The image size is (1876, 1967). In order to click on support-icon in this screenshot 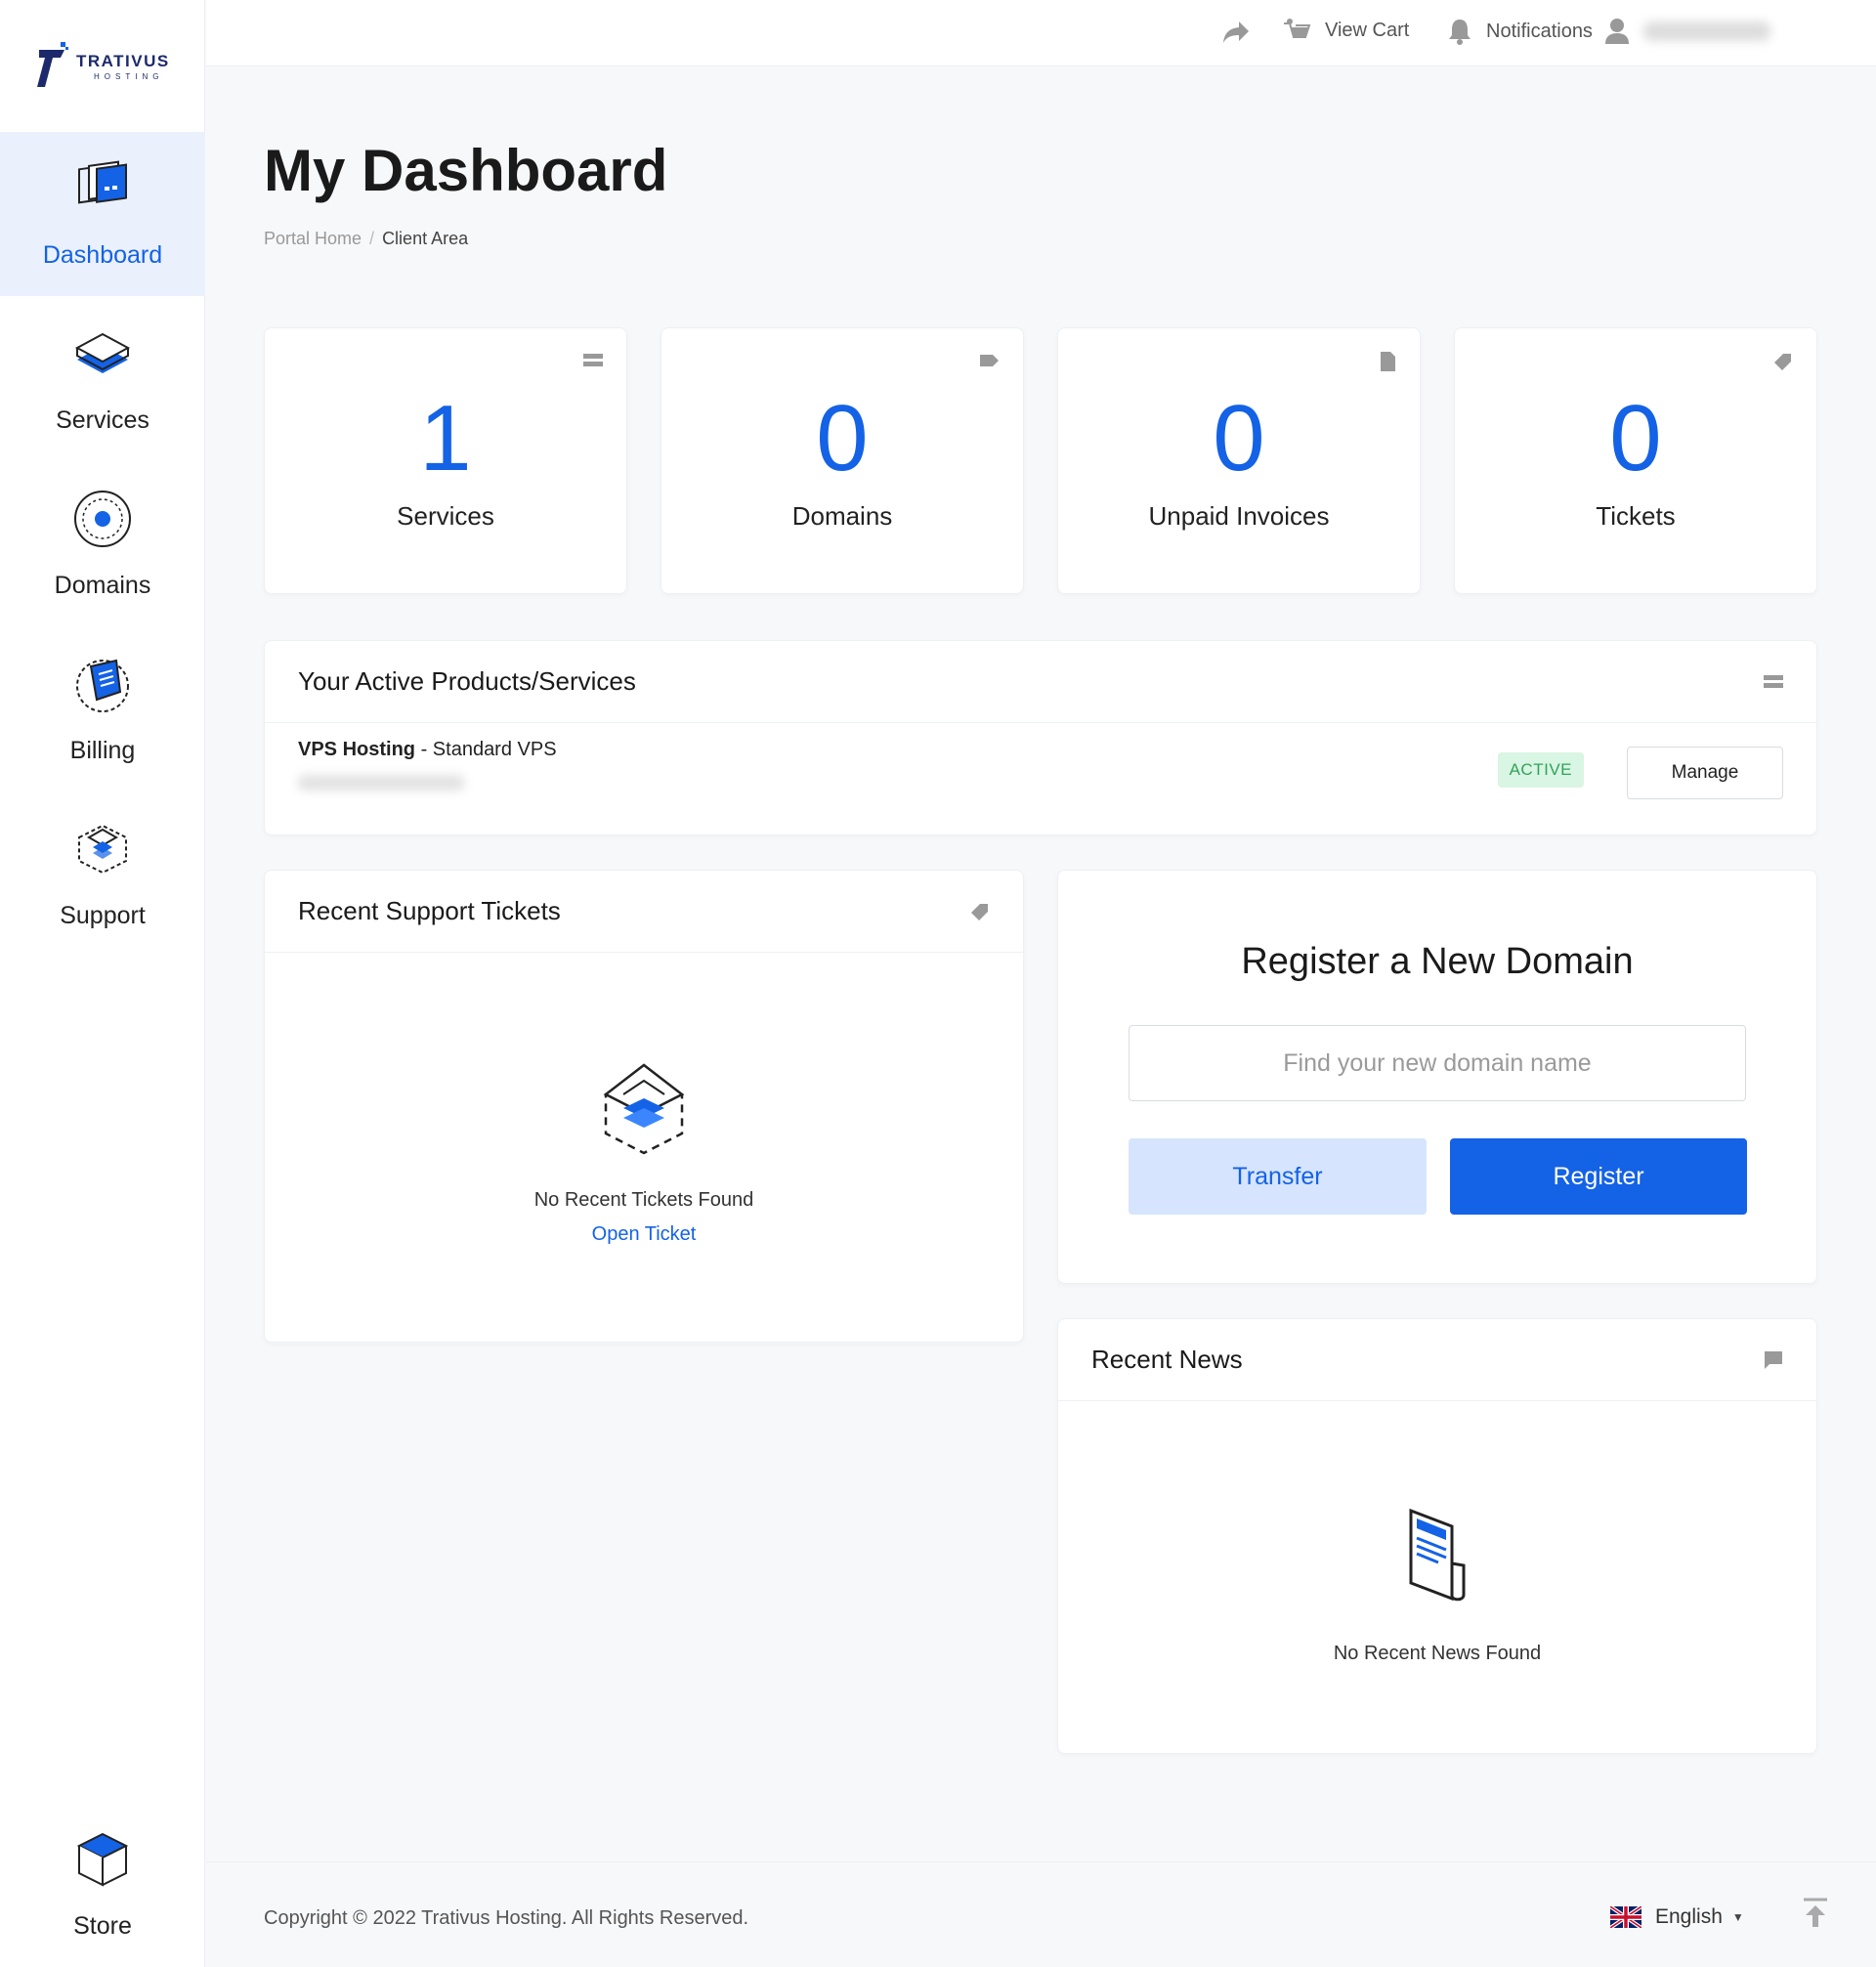, I will do `click(102, 849)`.